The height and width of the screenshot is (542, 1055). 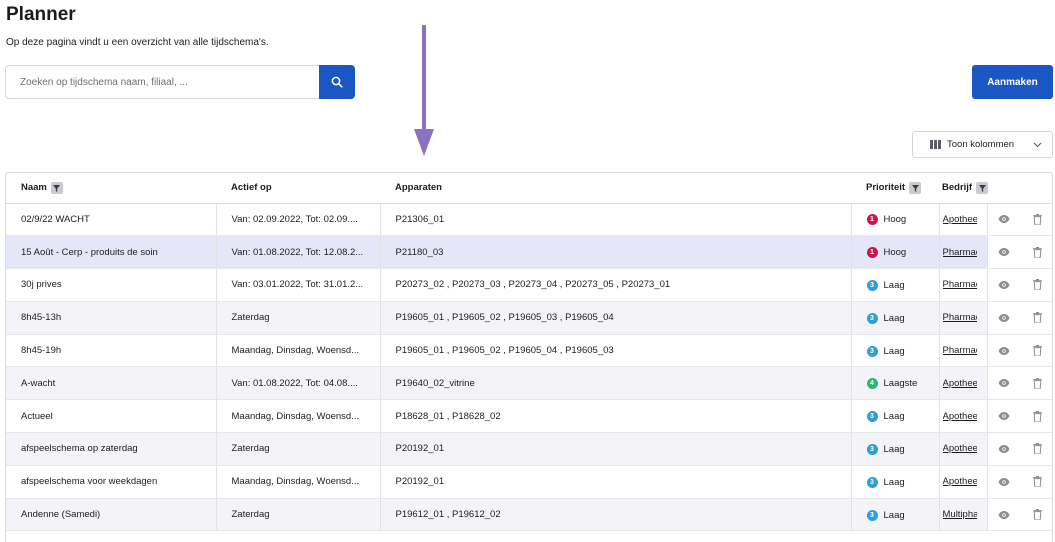 I want to click on cell-priority: 4 Laagste, so click(x=895, y=383).